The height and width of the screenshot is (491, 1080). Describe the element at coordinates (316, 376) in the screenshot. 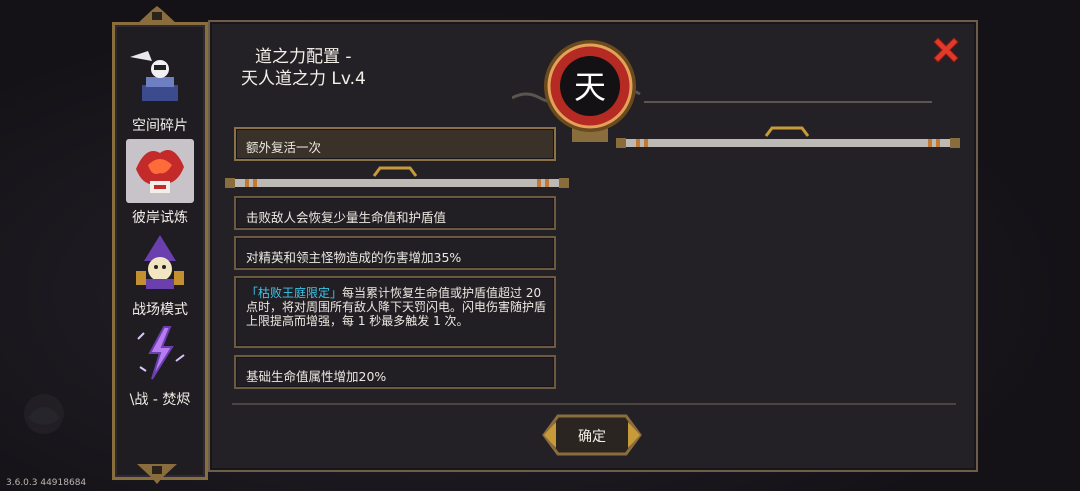

I see `effect-text: 基础生命值属性增加20%` at that location.